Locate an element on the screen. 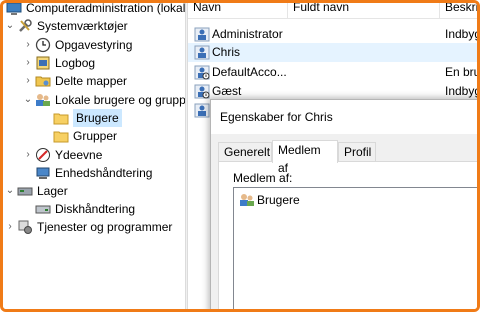 This screenshot has height=312, width=480. tree-item-disk-management: Diskhåndtering is located at coordinates (84, 209).